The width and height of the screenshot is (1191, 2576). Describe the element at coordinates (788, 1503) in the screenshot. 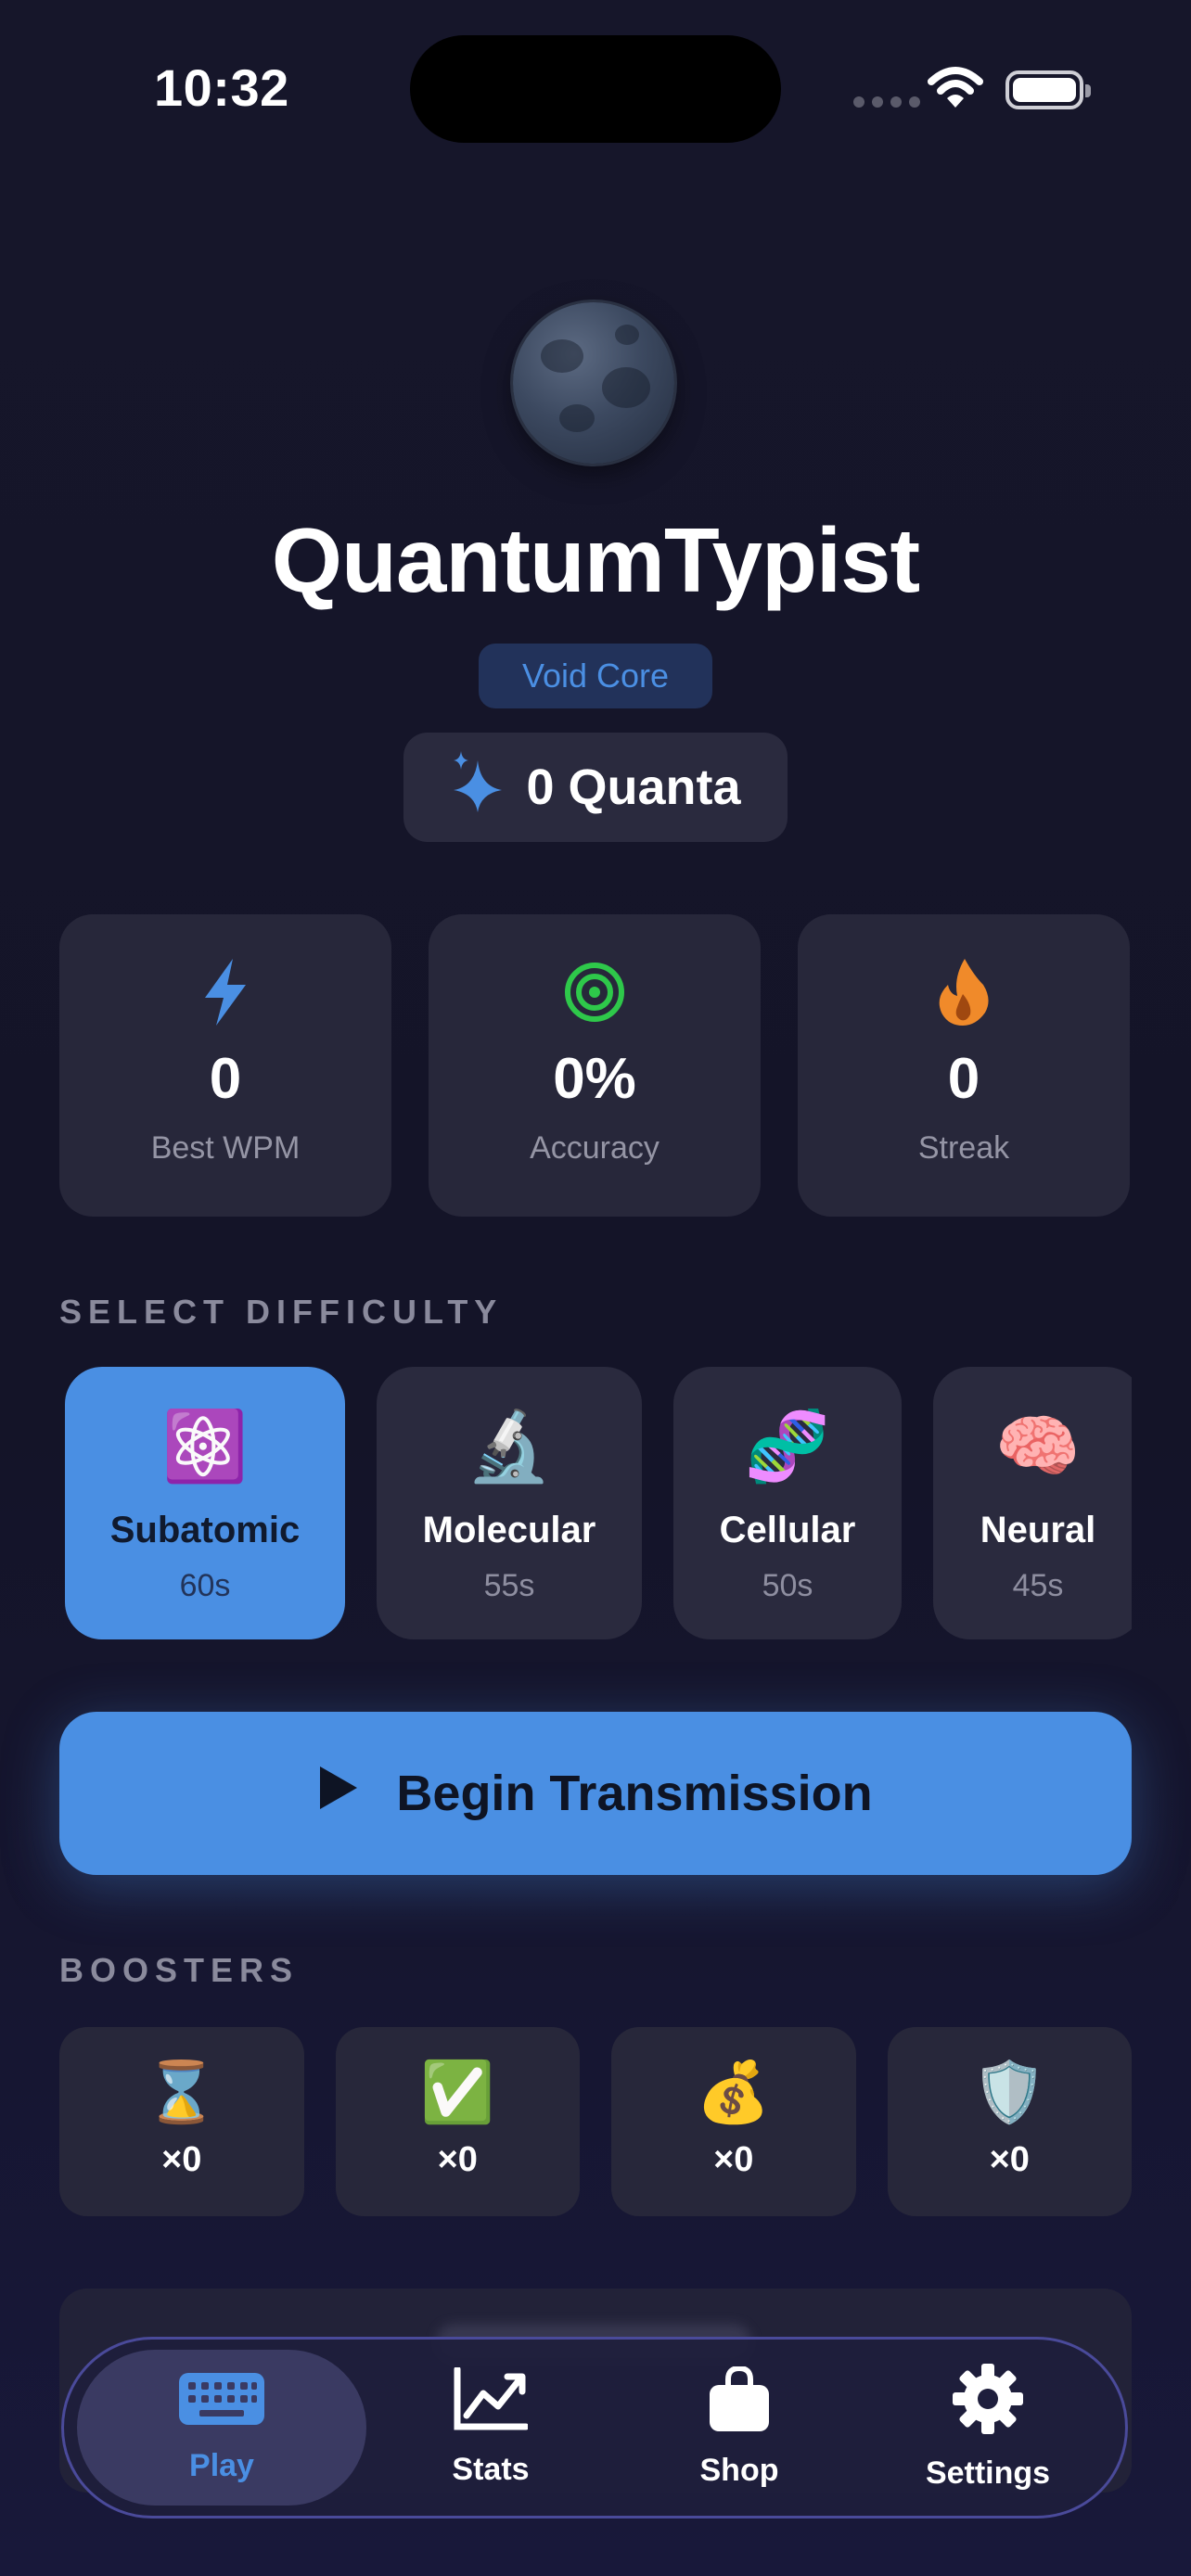

I see `difficulty-option-cellular: 🧬 Cellular 50s` at that location.